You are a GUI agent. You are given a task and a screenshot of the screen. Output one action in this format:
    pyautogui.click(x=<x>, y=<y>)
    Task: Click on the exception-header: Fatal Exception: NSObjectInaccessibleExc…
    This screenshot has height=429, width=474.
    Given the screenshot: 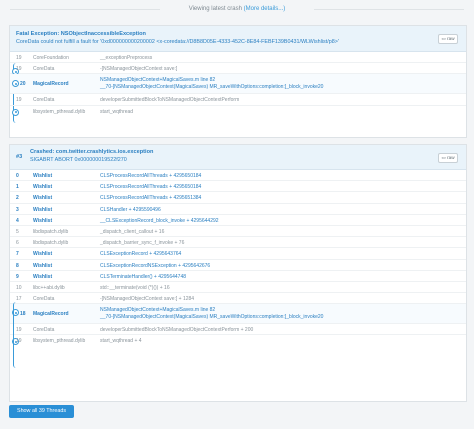 What is the action you would take?
    pyautogui.click(x=238, y=39)
    